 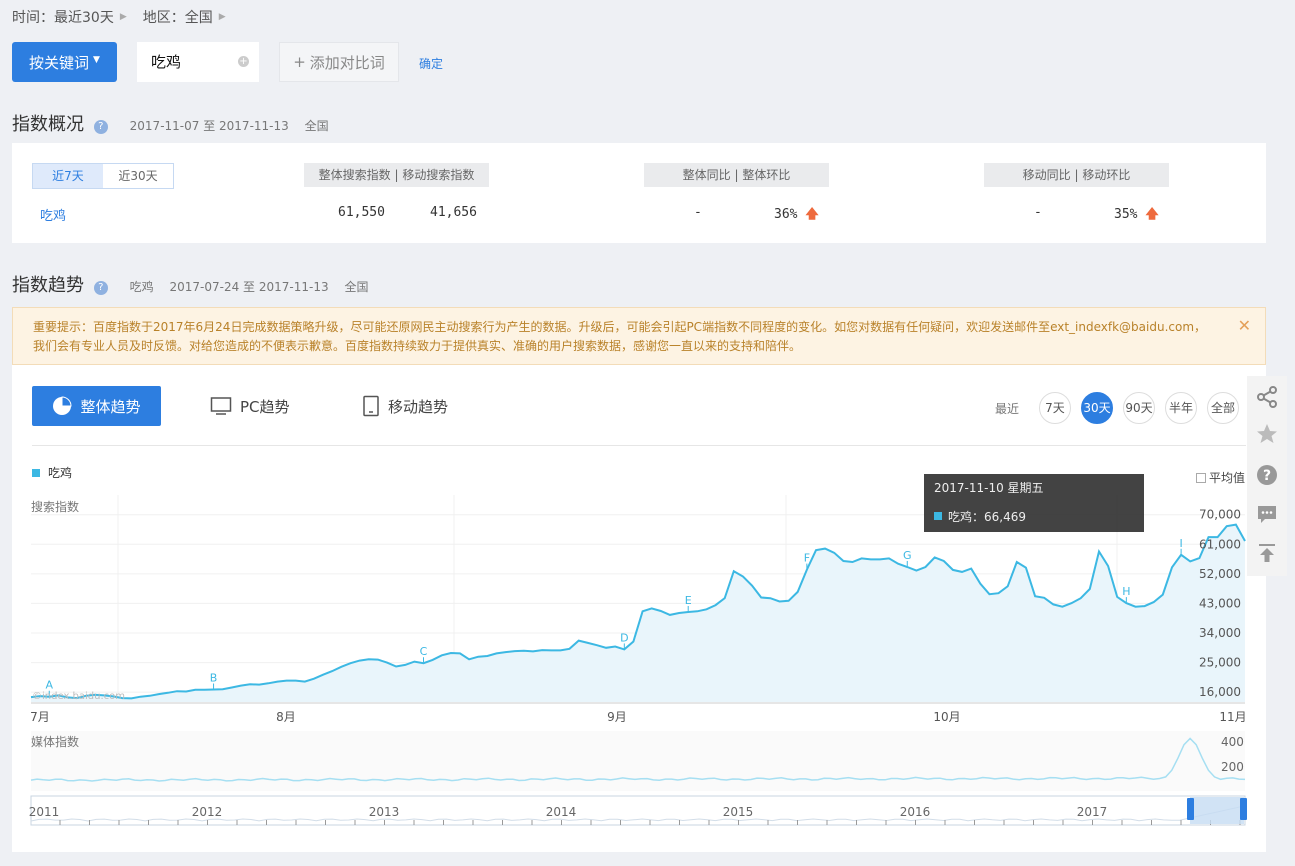 I want to click on star-icon, so click(x=1267, y=434).